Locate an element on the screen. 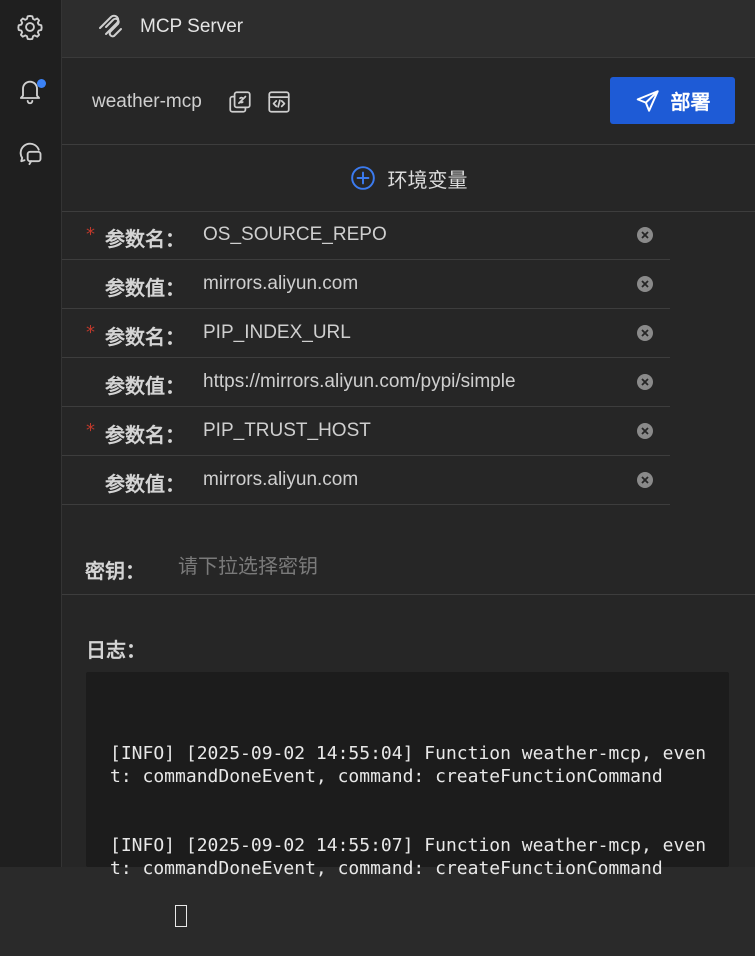 This screenshot has height=956, width=755. log-label: 日志： is located at coordinates (116, 650).